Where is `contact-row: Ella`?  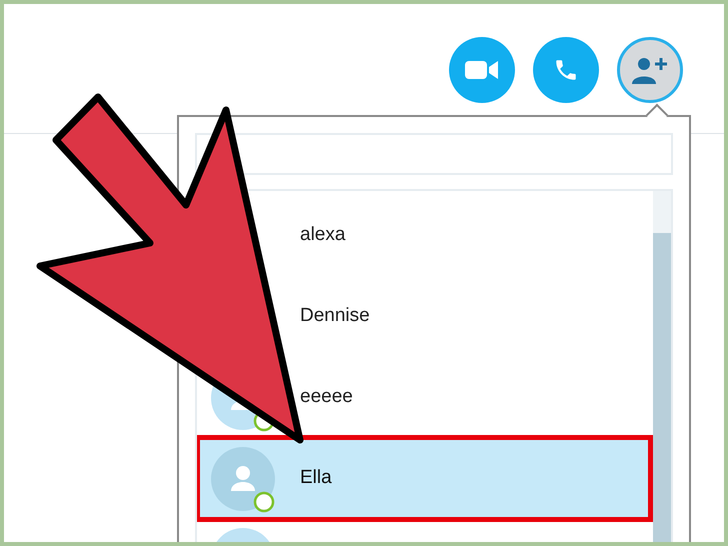
contact-row: Ella is located at coordinates (425, 478).